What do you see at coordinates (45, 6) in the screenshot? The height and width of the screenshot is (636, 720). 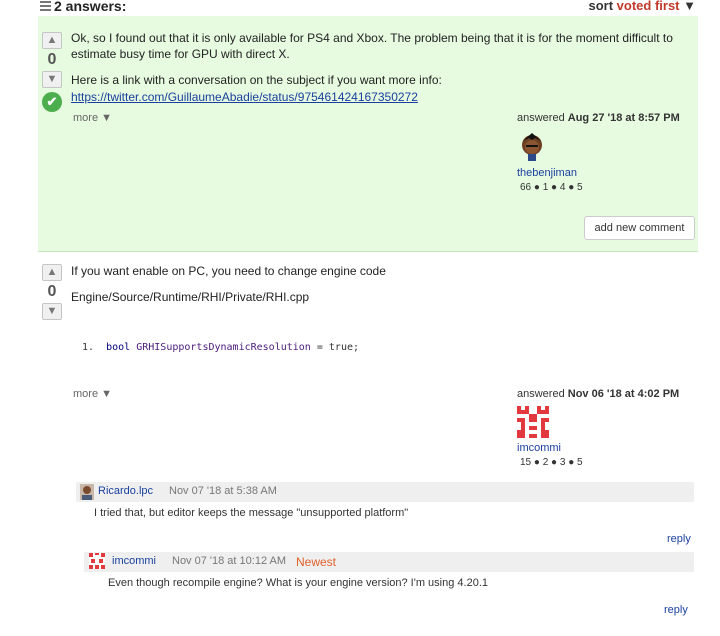 I see `menu-icon` at bounding box center [45, 6].